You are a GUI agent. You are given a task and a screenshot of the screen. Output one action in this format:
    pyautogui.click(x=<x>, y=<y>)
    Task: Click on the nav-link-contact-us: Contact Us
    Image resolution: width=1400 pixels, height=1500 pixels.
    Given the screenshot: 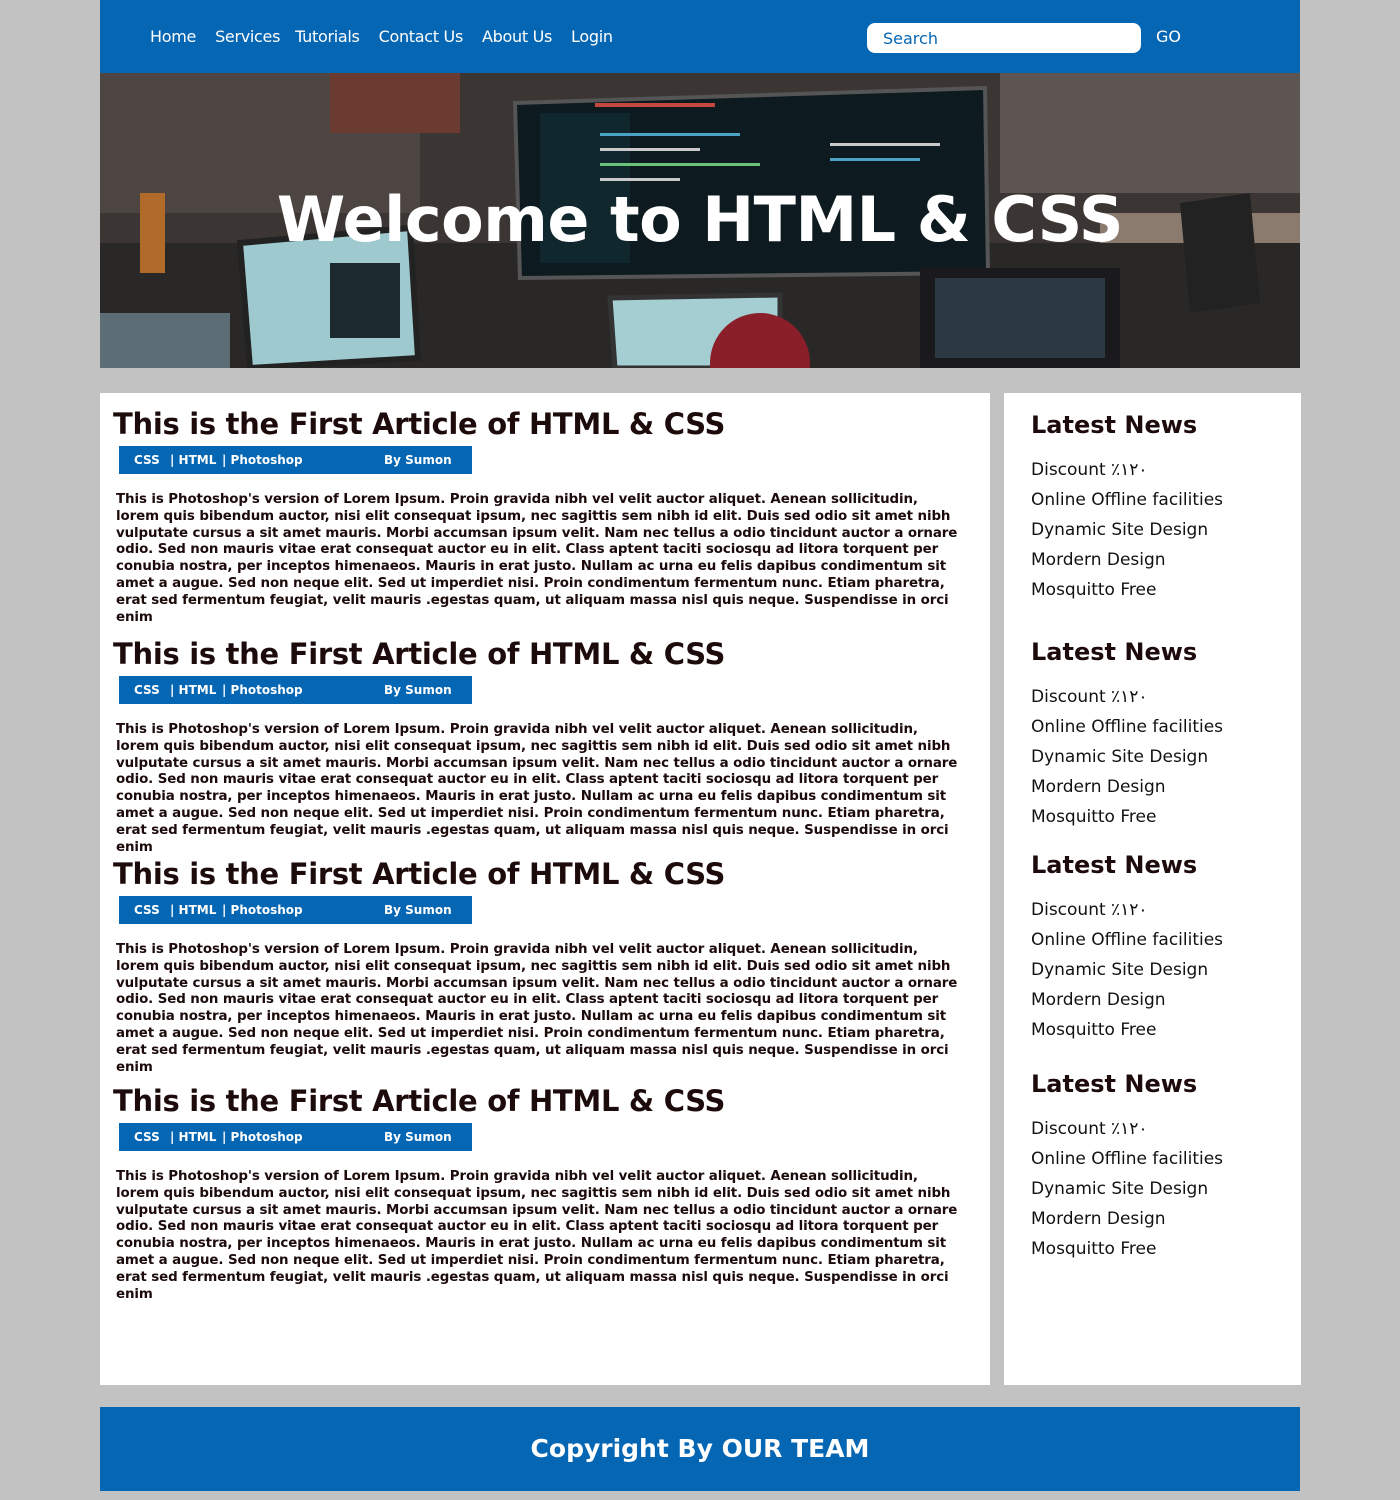 What is the action you would take?
    pyautogui.click(x=421, y=37)
    